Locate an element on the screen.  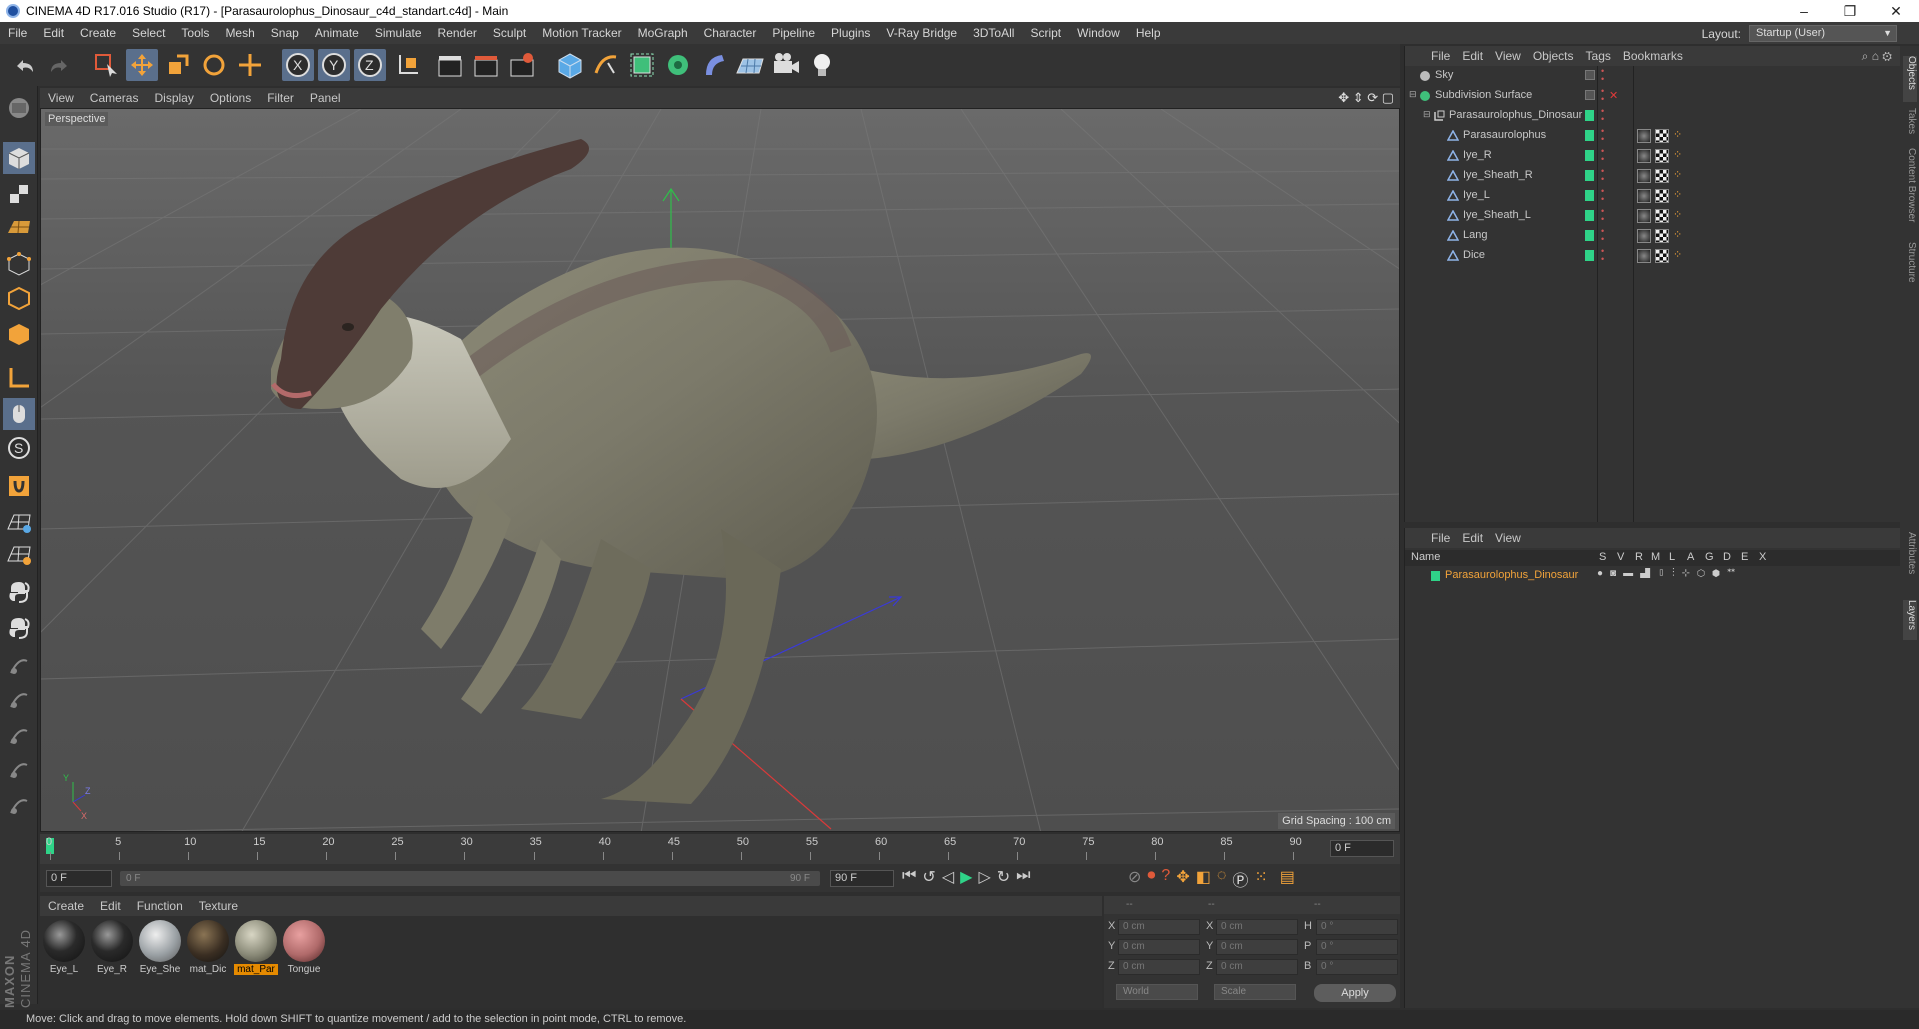
redo-button is located at coordinates (60, 65).